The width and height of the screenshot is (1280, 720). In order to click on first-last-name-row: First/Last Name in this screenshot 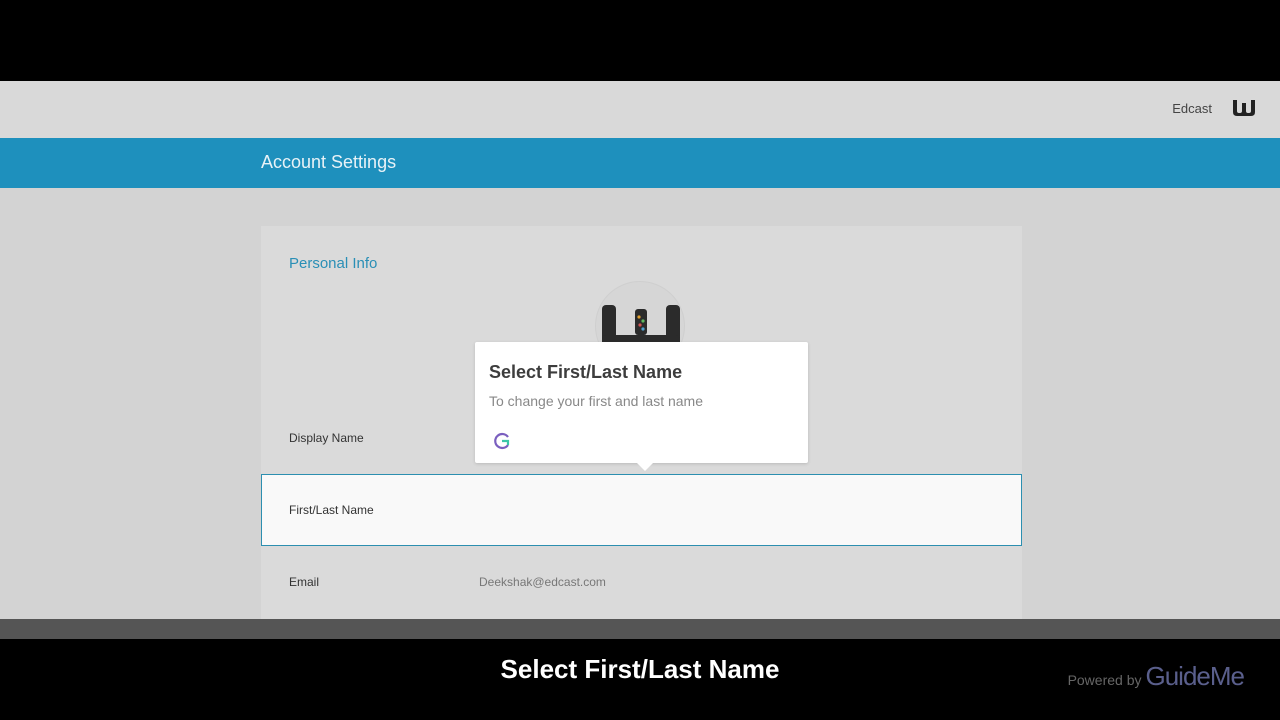, I will do `click(641, 510)`.